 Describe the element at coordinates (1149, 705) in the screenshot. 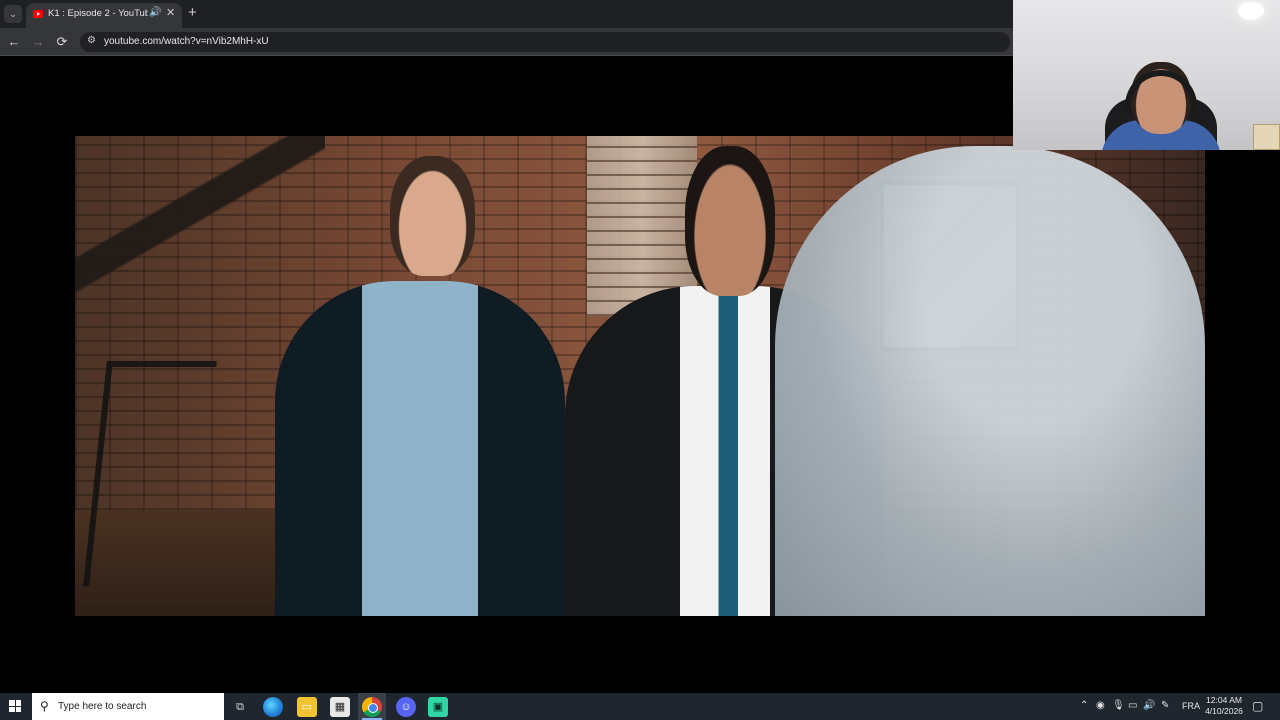

I see `volume-icon: 🔊` at that location.